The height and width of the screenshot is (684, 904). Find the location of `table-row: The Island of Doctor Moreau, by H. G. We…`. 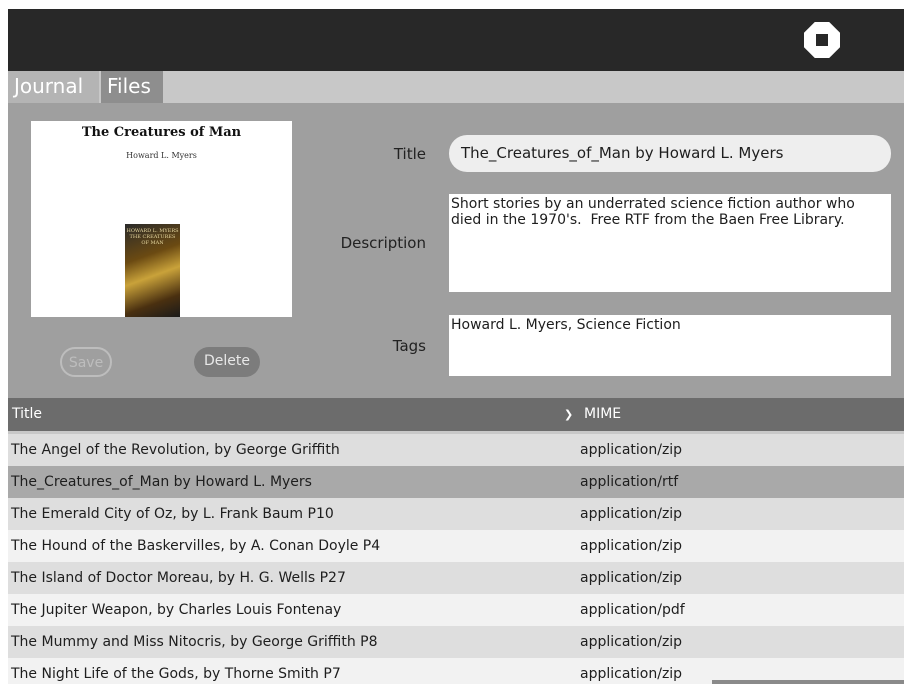

table-row: The Island of Doctor Moreau, by H. G. We… is located at coordinates (456, 578).